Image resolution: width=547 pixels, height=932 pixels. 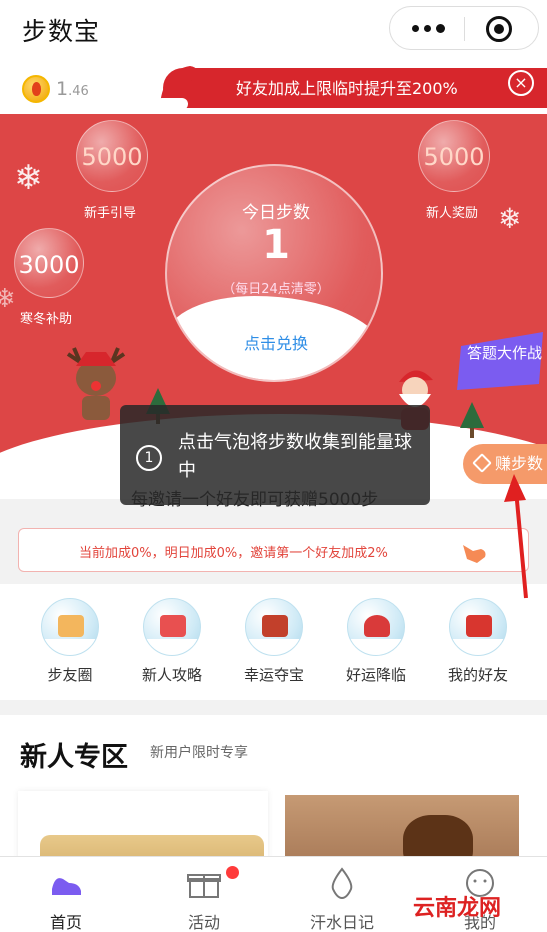 I want to click on feature-label: 我的好友, so click(x=477, y=675).